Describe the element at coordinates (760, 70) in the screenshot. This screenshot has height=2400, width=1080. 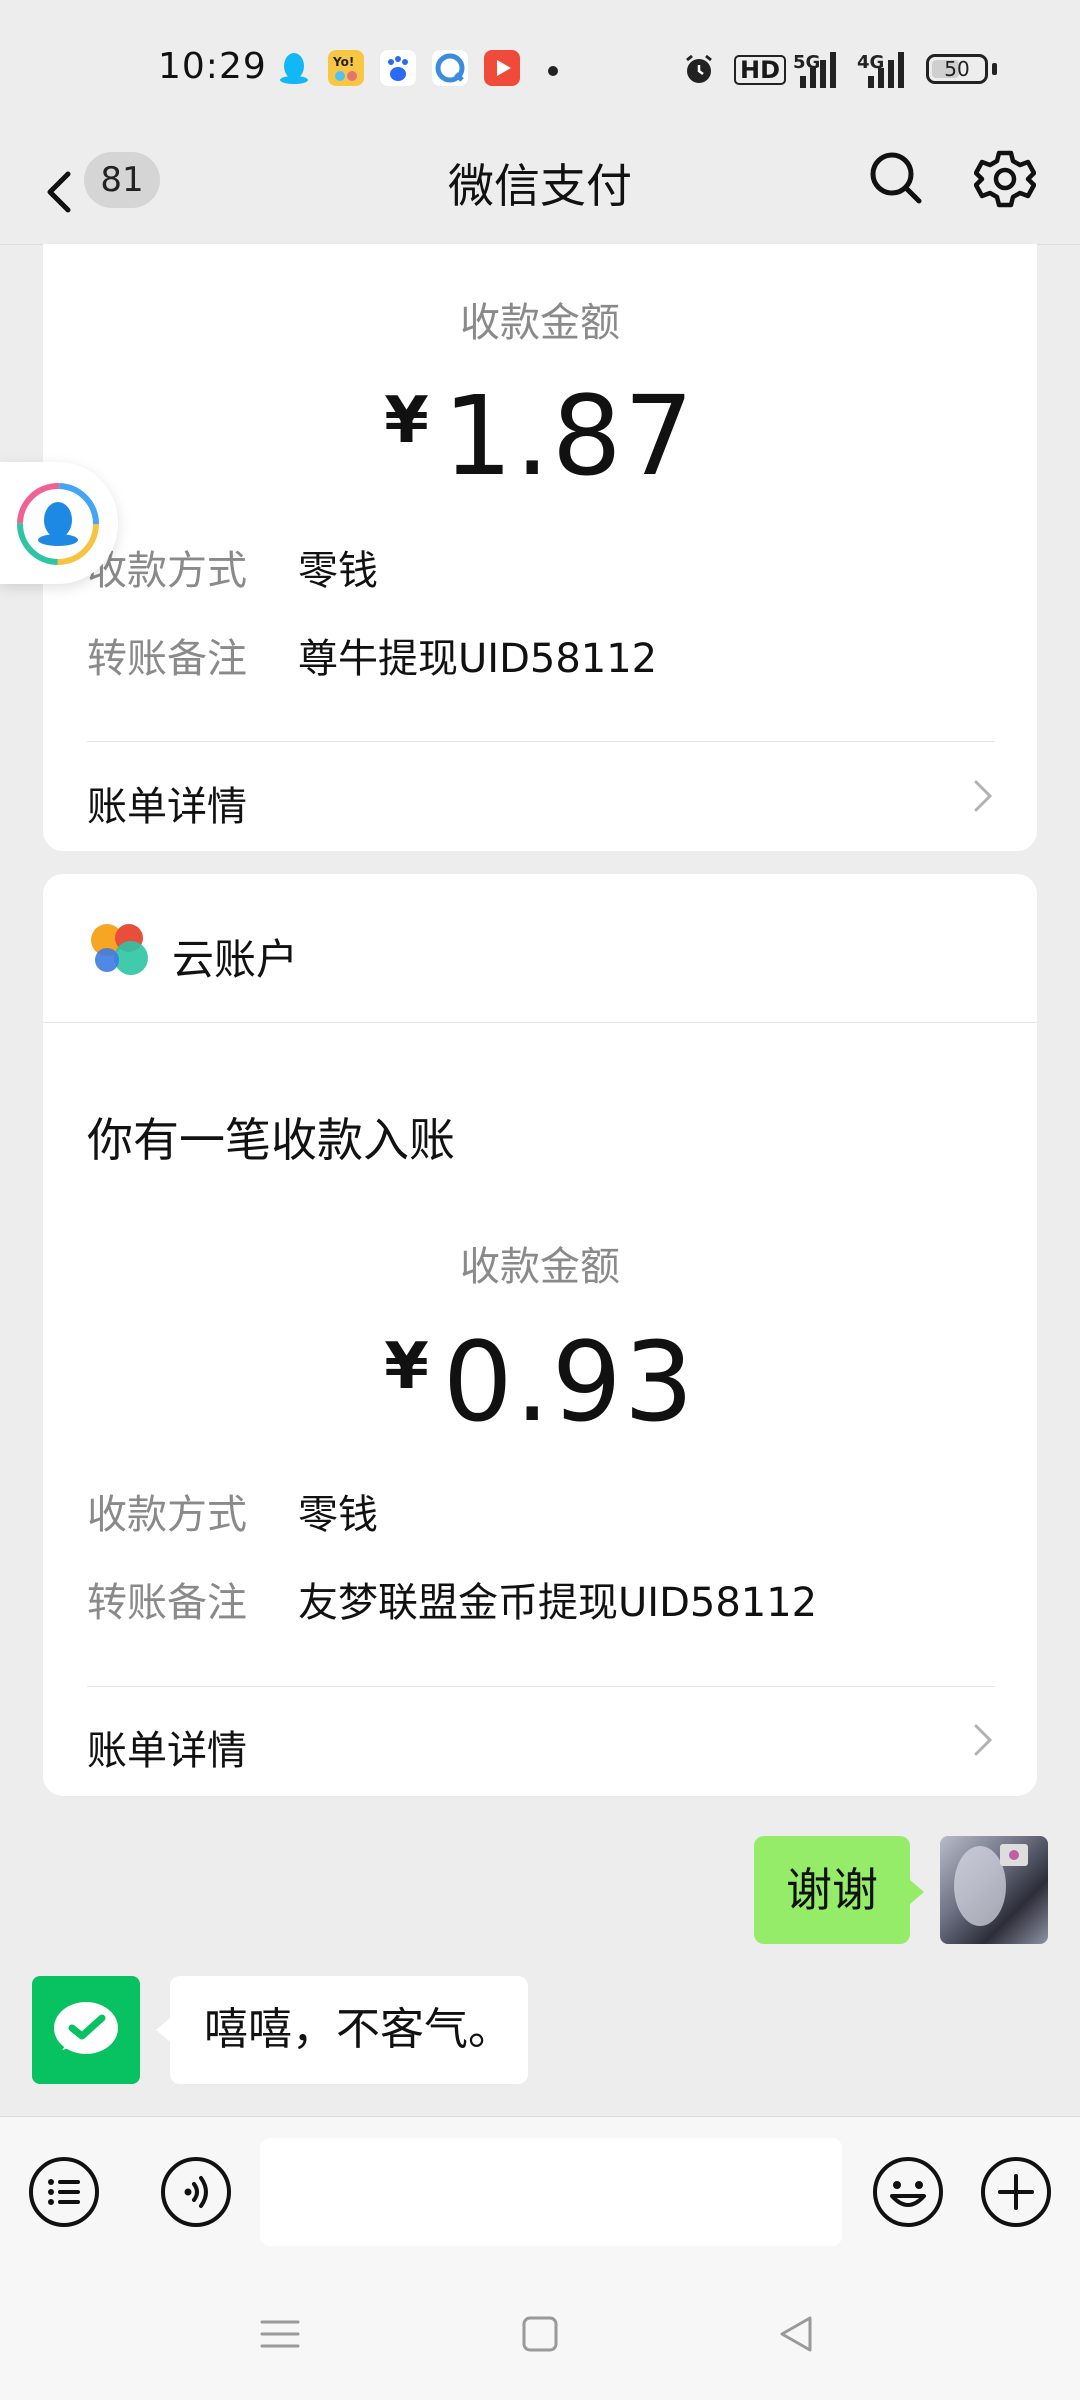
I see `hd-badge: HD` at that location.